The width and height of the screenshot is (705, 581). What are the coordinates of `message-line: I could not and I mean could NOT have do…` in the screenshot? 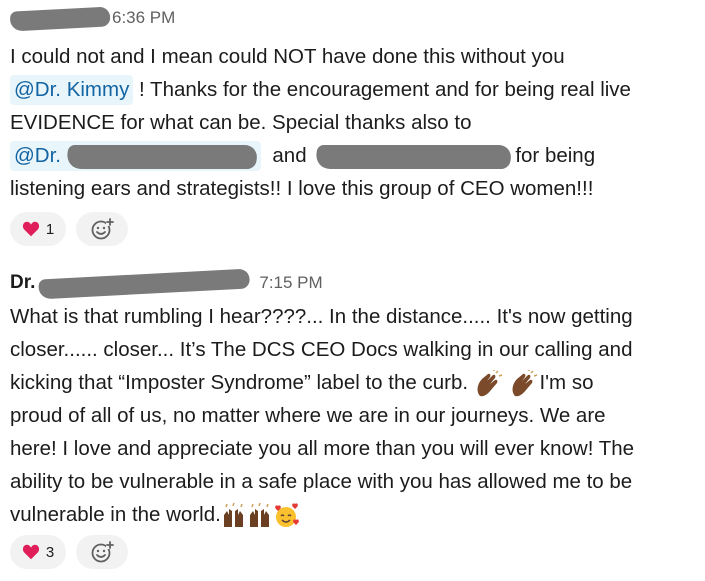 It's located at (287, 56).